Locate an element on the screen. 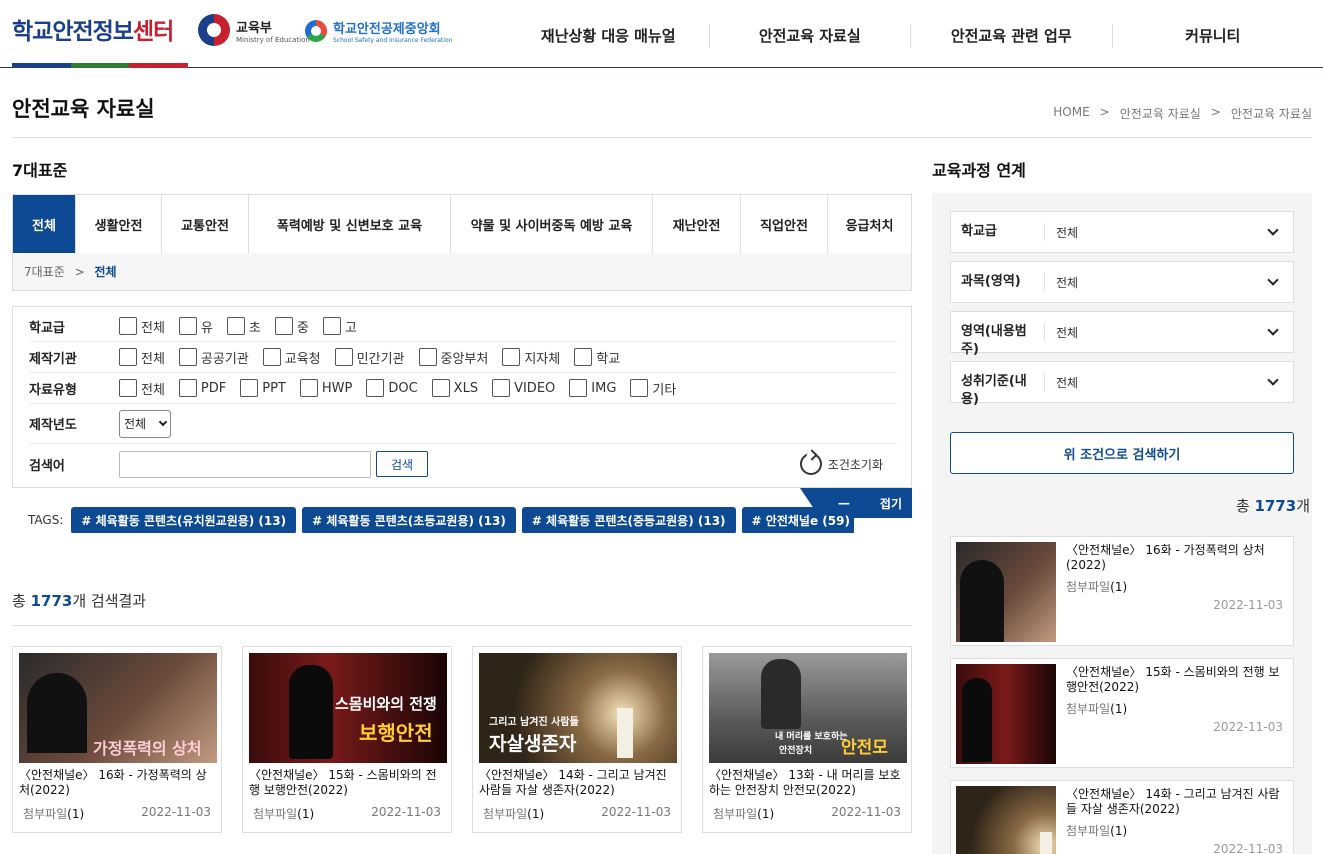  logo-part-1: 학교안전 is located at coordinates (53, 32).